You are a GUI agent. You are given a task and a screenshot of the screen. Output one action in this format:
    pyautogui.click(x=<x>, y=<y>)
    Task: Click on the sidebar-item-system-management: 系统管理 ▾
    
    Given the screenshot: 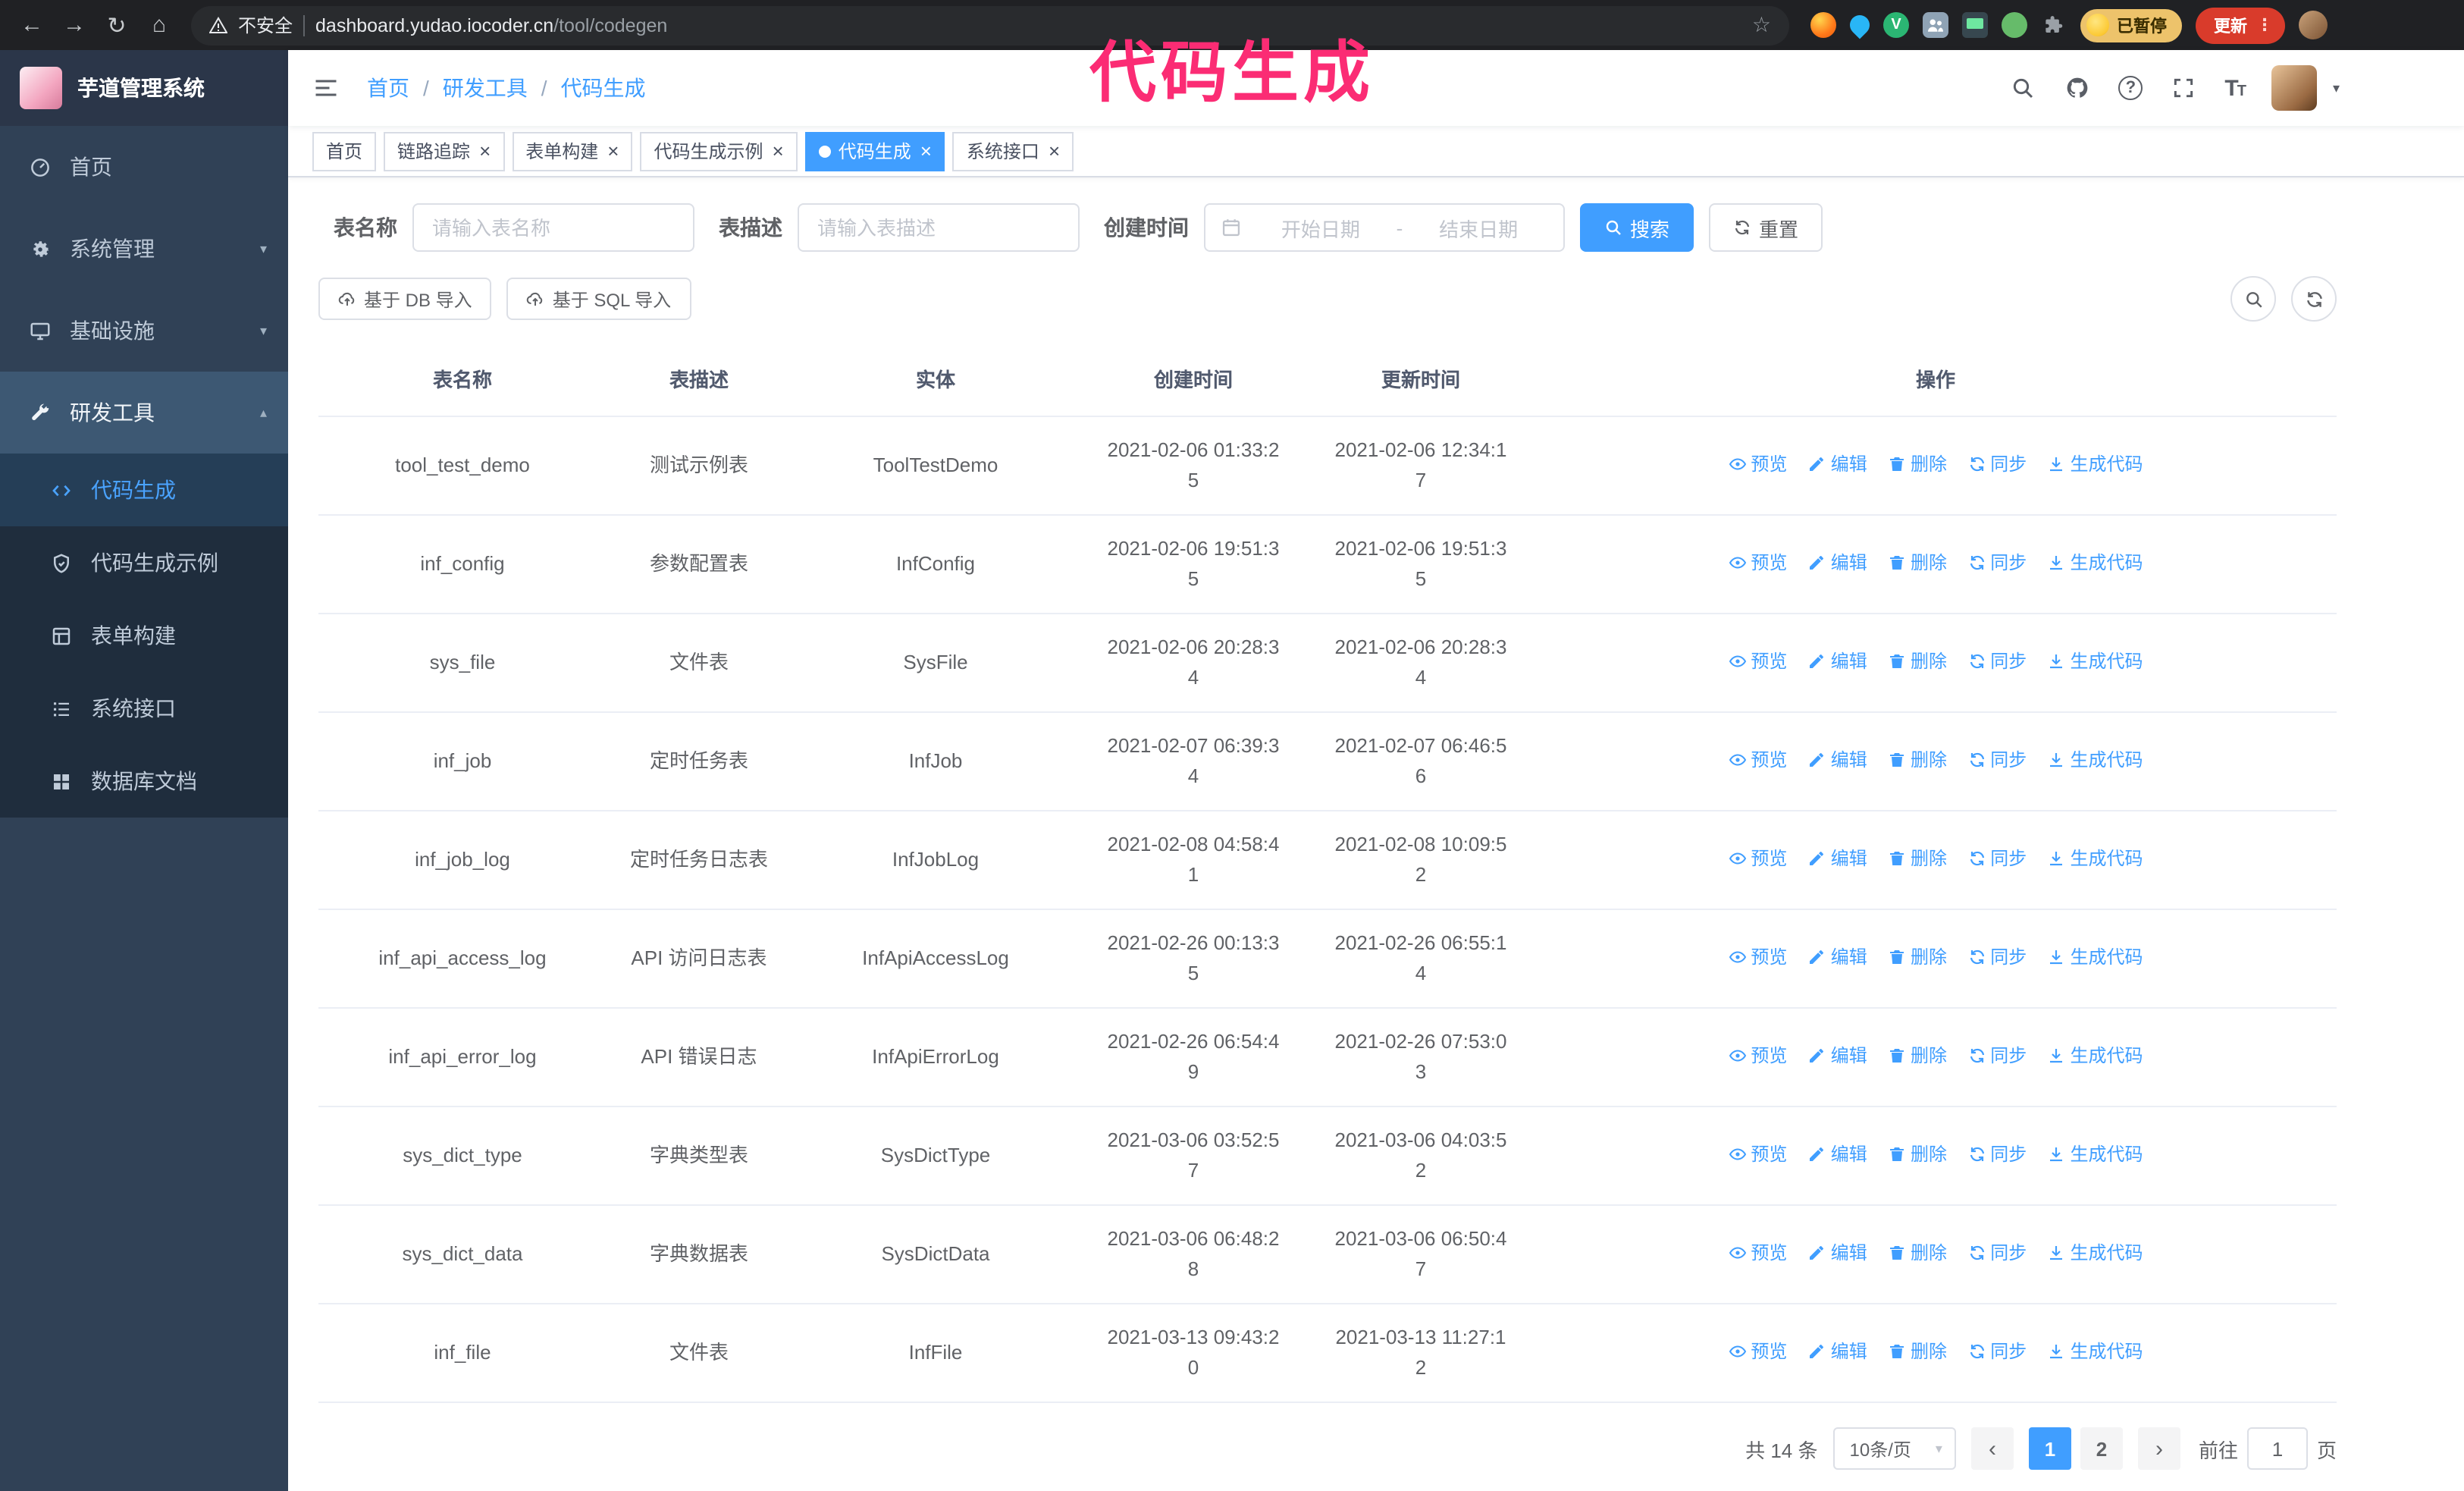 What is the action you would take?
    pyautogui.click(x=144, y=249)
    